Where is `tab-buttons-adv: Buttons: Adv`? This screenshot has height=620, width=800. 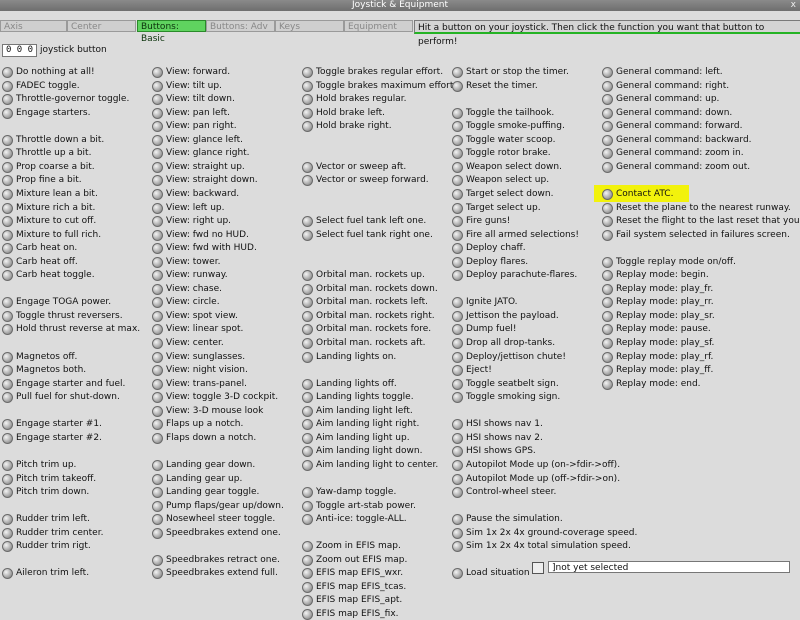
tab-buttons-adv: Buttons: Adv is located at coordinates (240, 26).